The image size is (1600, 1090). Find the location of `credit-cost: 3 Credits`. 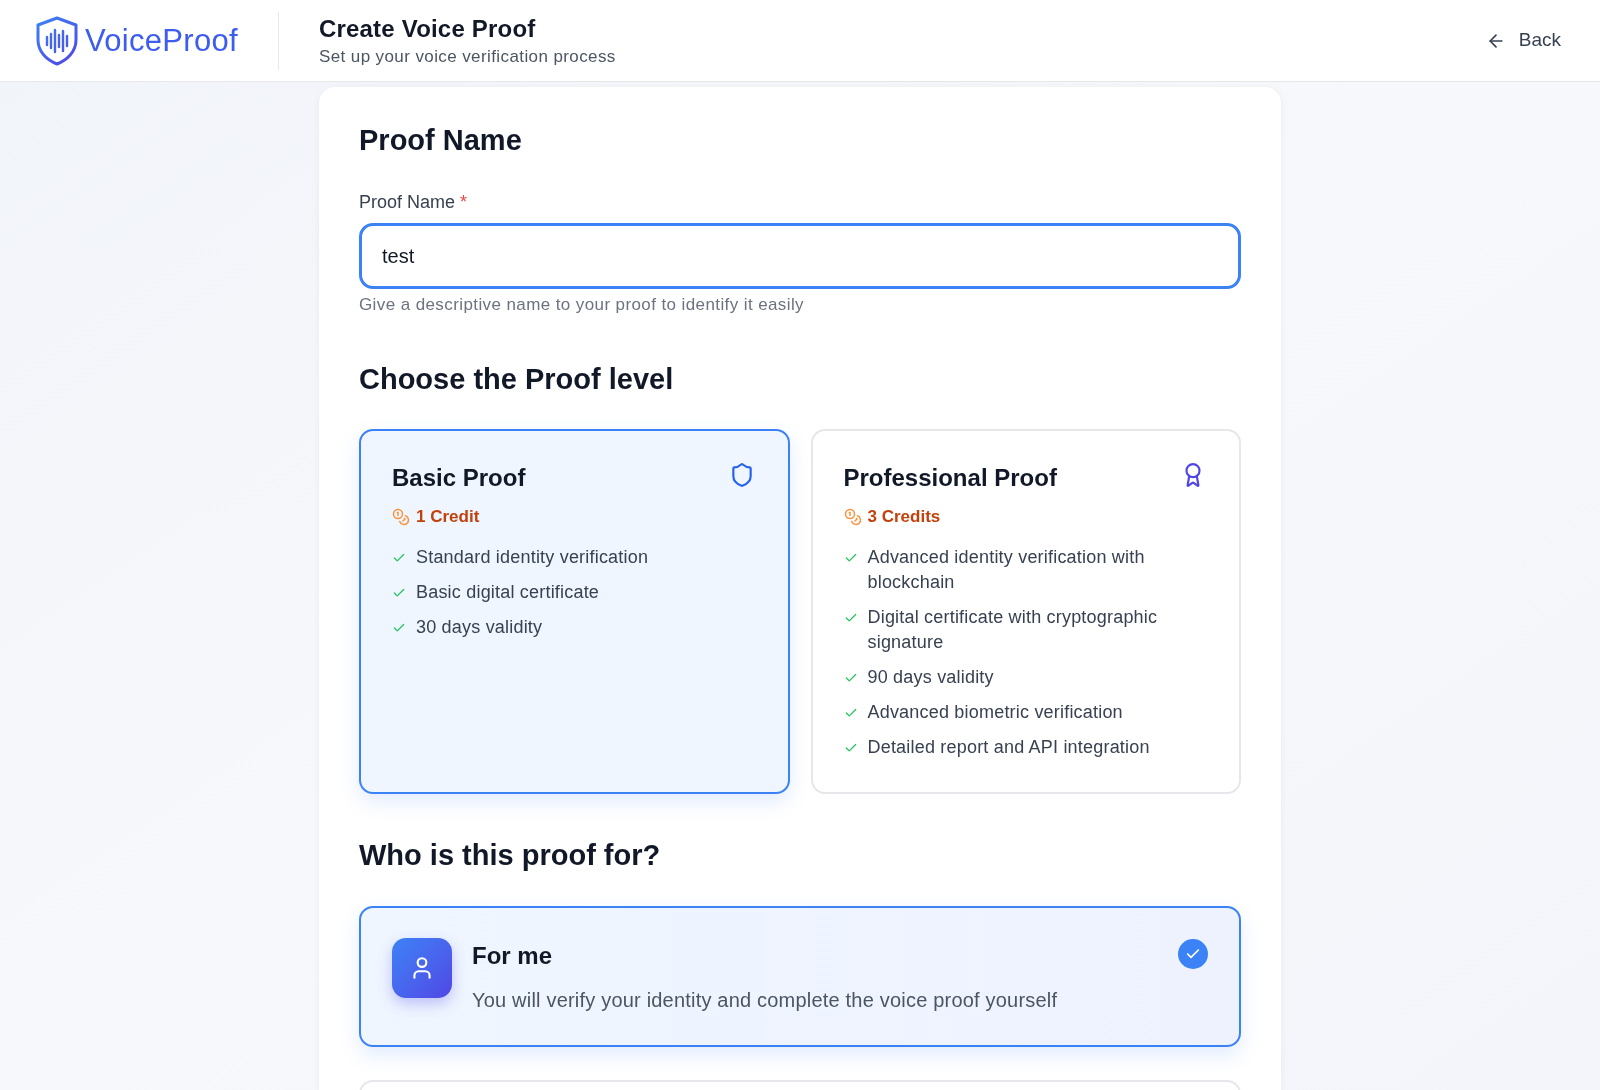

credit-cost: 3 Credits is located at coordinates (904, 517).